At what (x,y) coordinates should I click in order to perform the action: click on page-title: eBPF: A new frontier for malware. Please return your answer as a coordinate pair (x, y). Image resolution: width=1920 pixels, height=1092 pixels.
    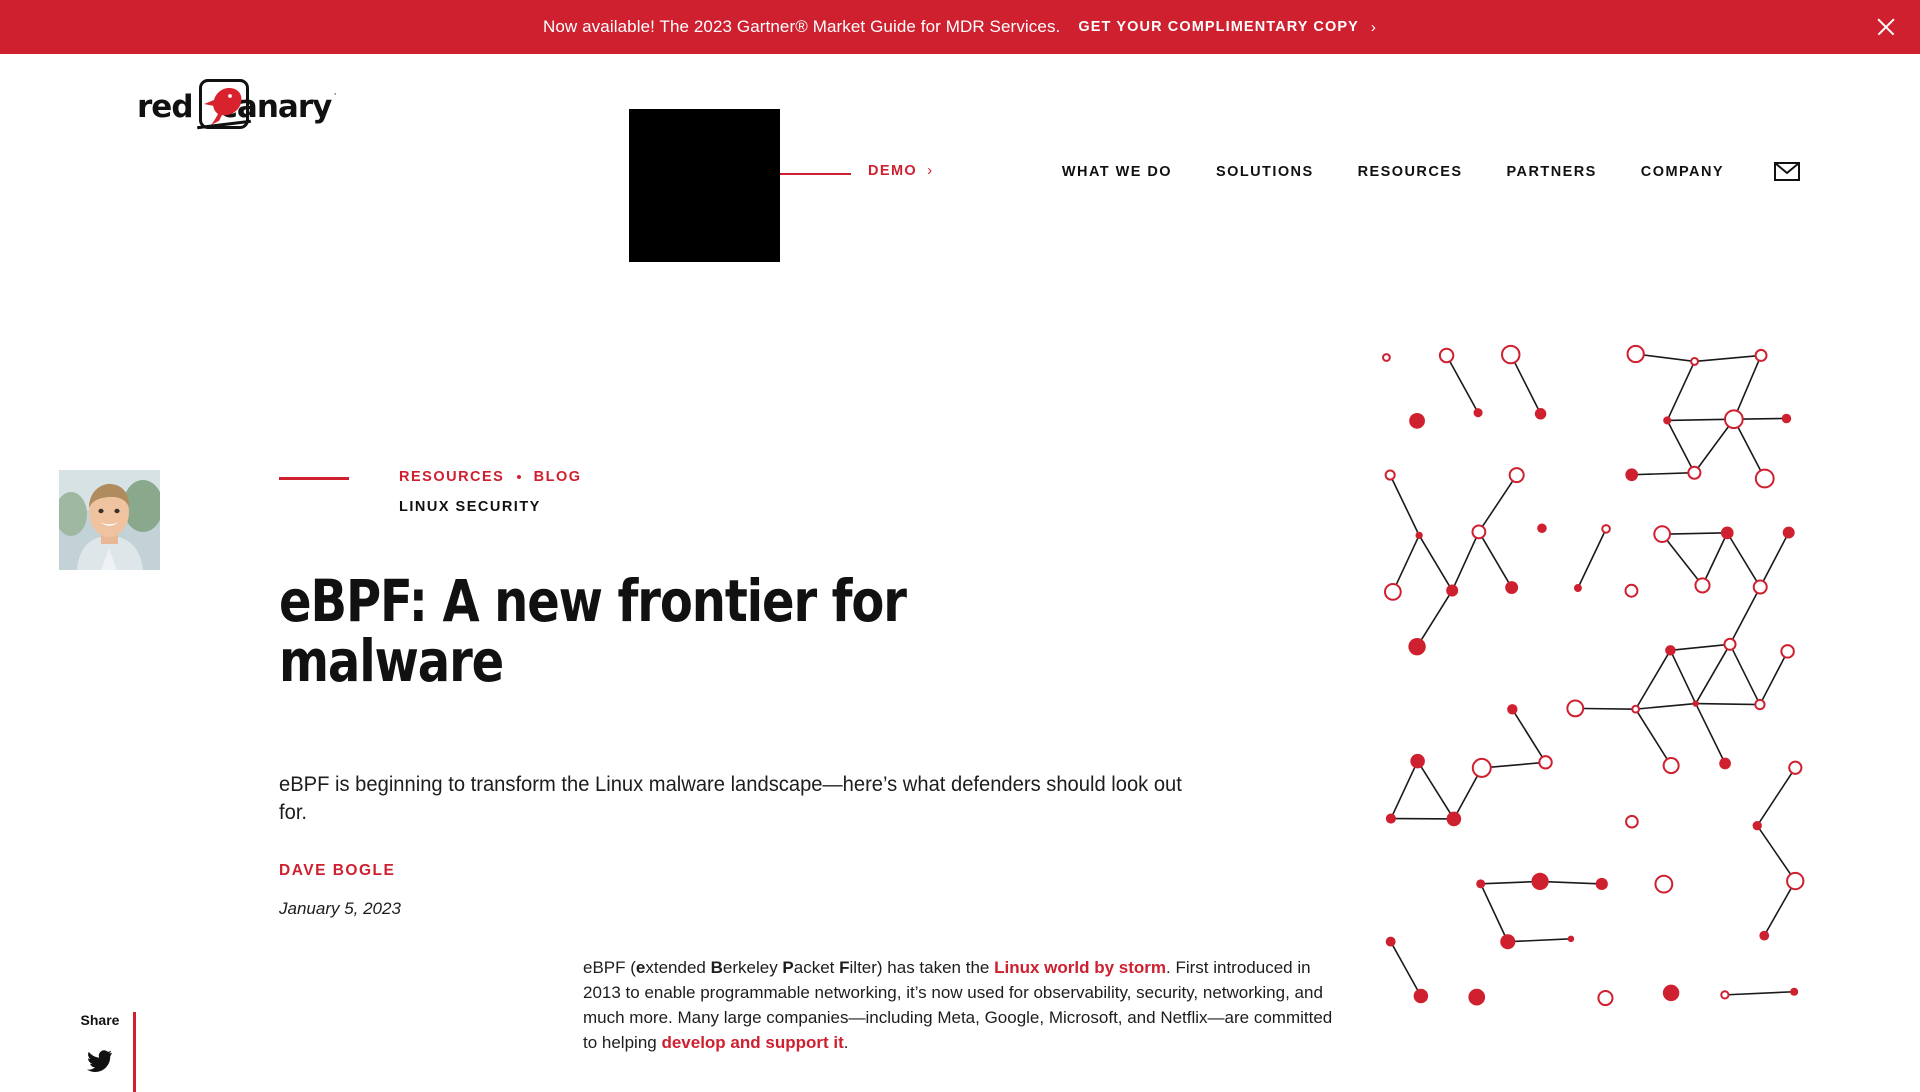
    Looking at the image, I should click on (615, 631).